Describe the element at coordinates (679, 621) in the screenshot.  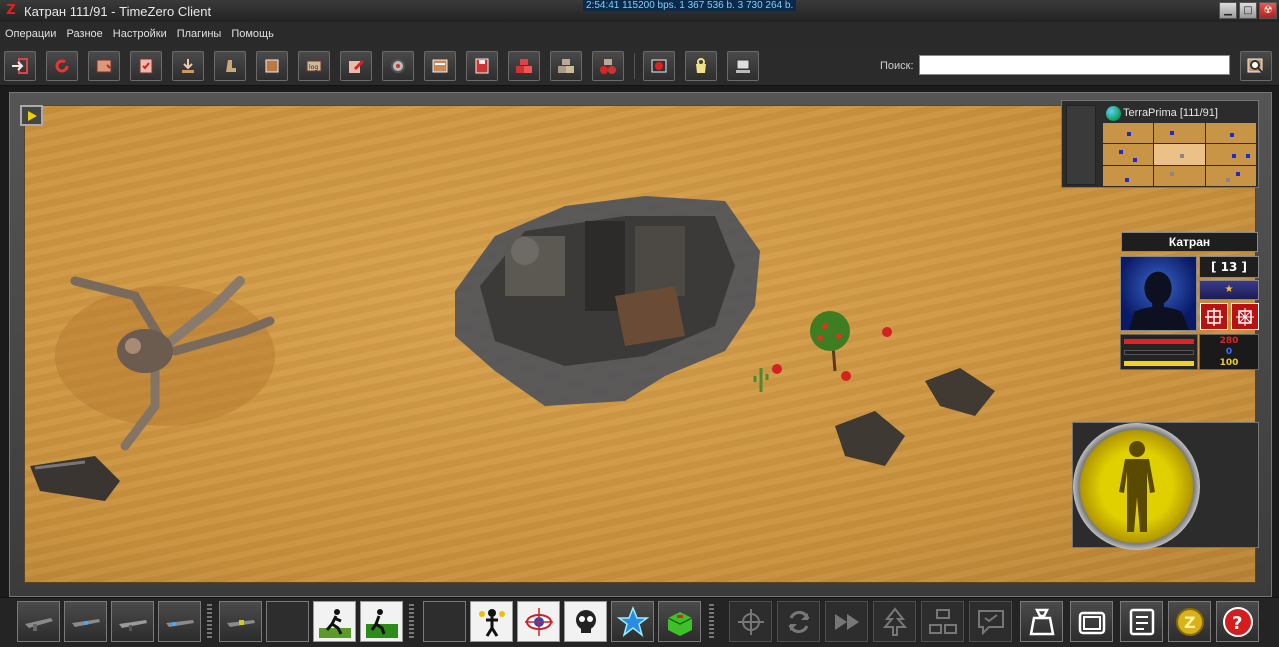
I see `green-box-icon` at that location.